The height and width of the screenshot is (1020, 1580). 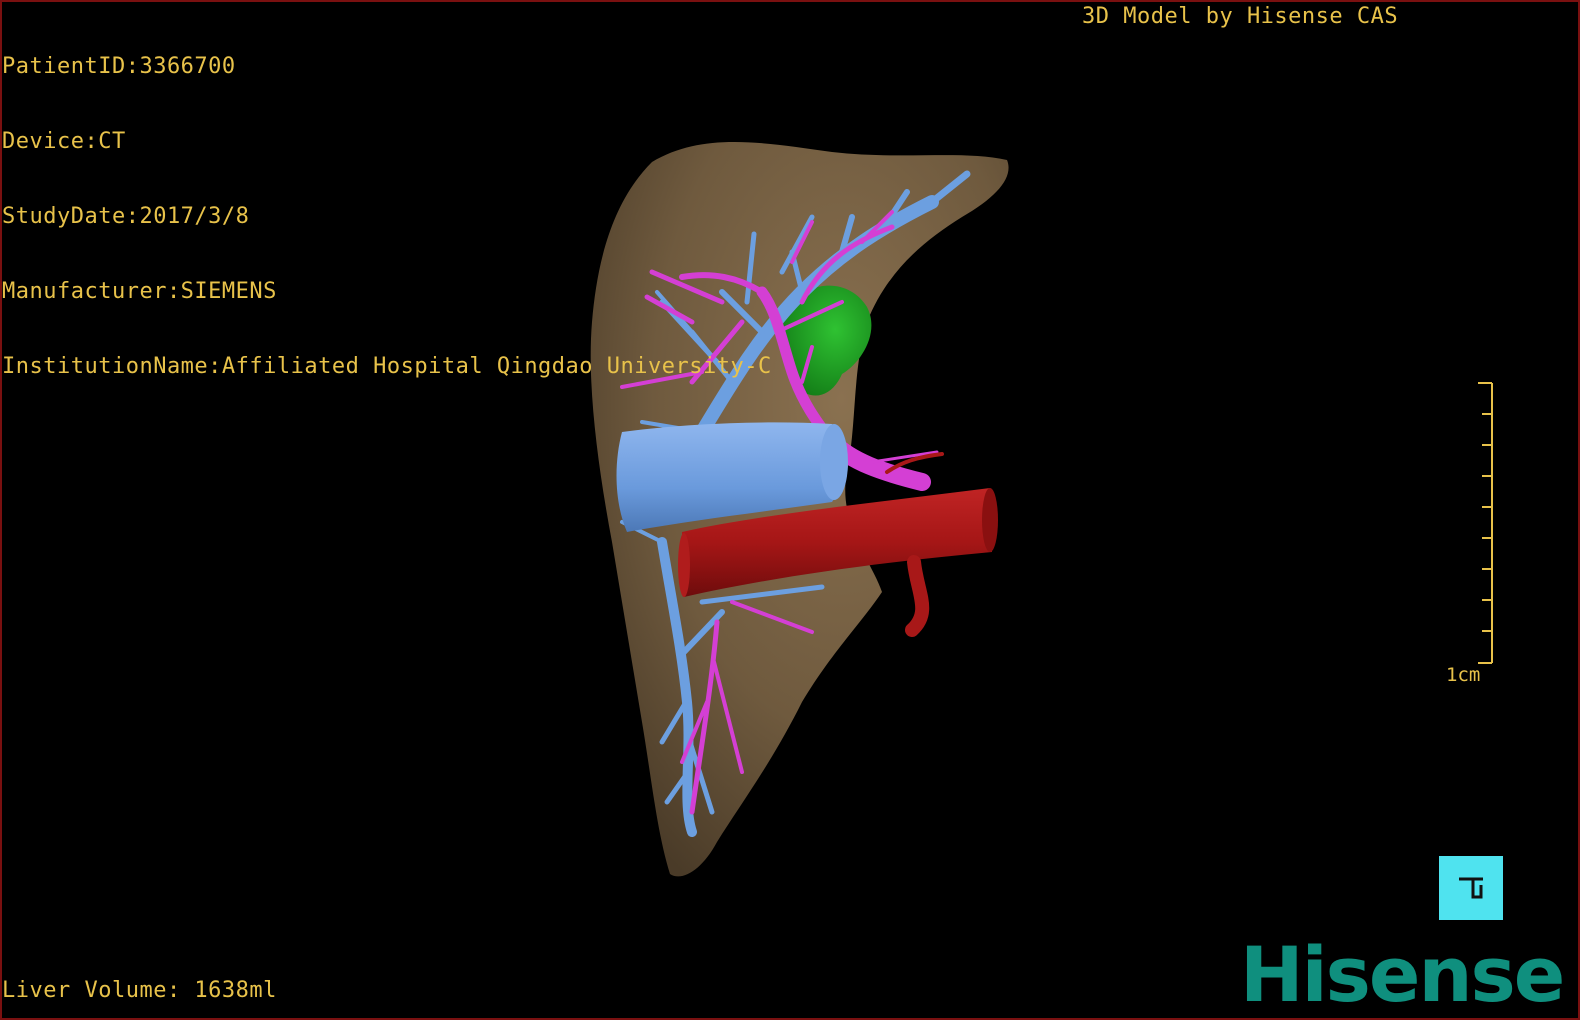 I want to click on scale-bar, so click(x=1485, y=523).